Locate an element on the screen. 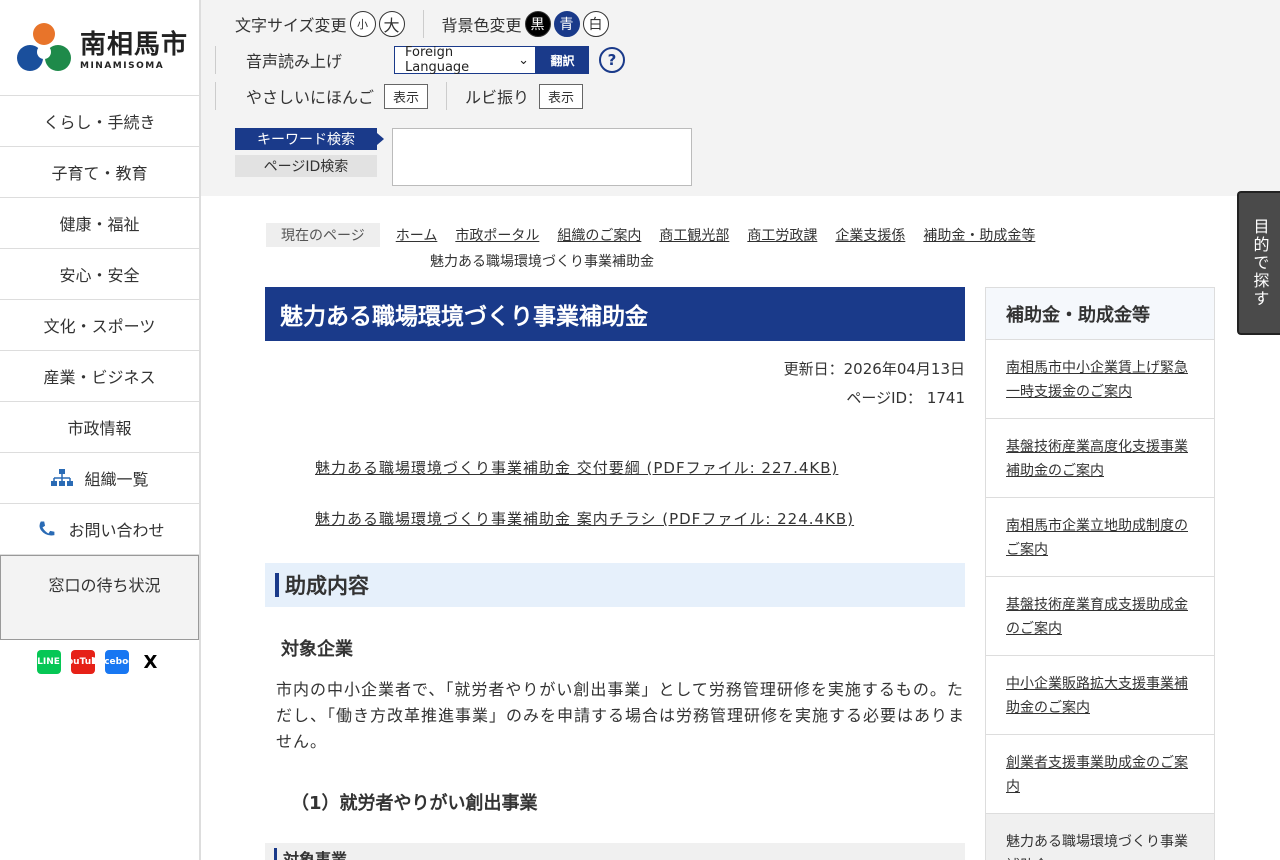  page-title: 魅力ある職場環境づくり事業補助金 is located at coordinates (615, 314).